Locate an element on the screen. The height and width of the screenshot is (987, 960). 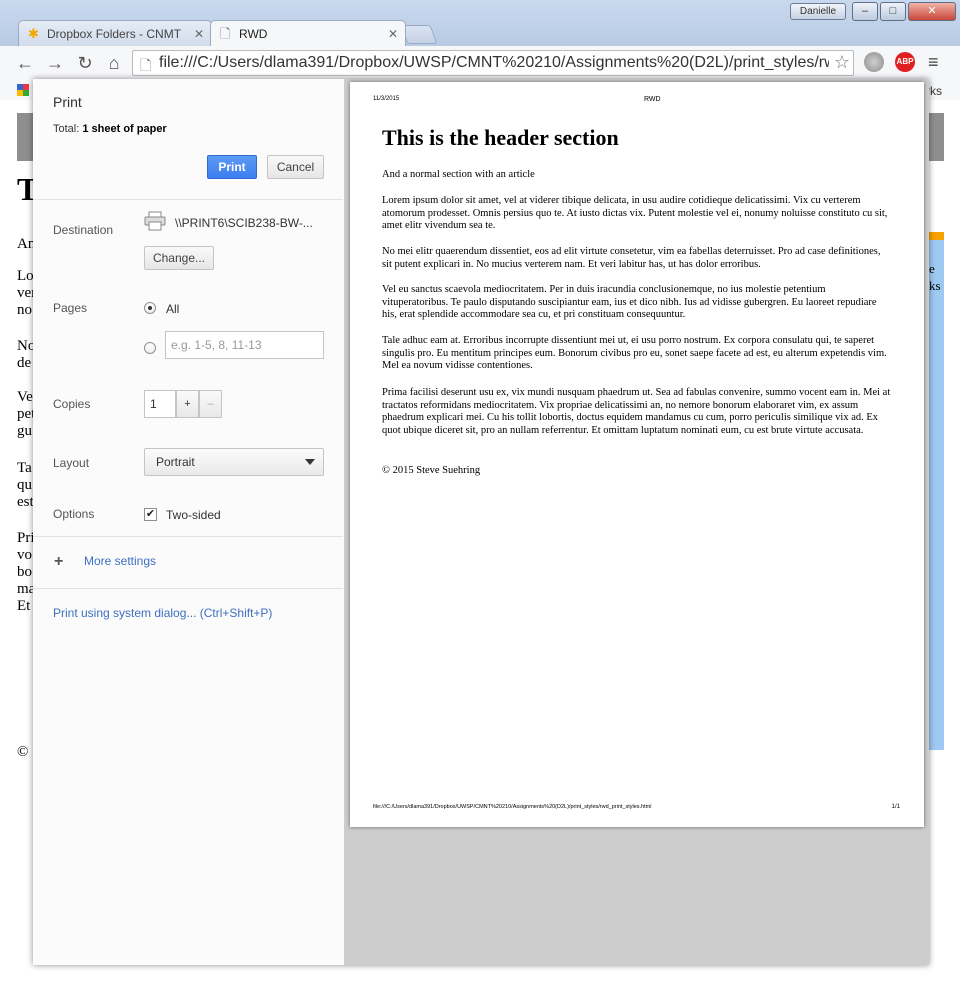
preview-date: 11/3/2015 is located at coordinates (386, 99).